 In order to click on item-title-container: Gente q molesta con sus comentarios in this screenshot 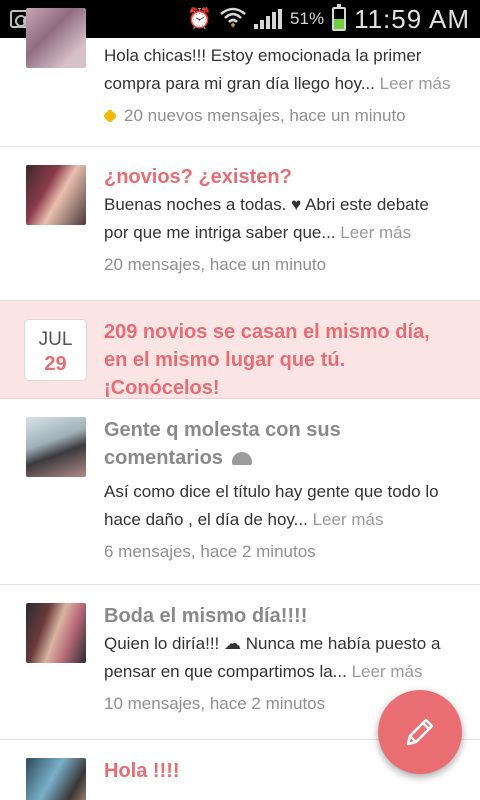, I will do `click(281, 444)`.